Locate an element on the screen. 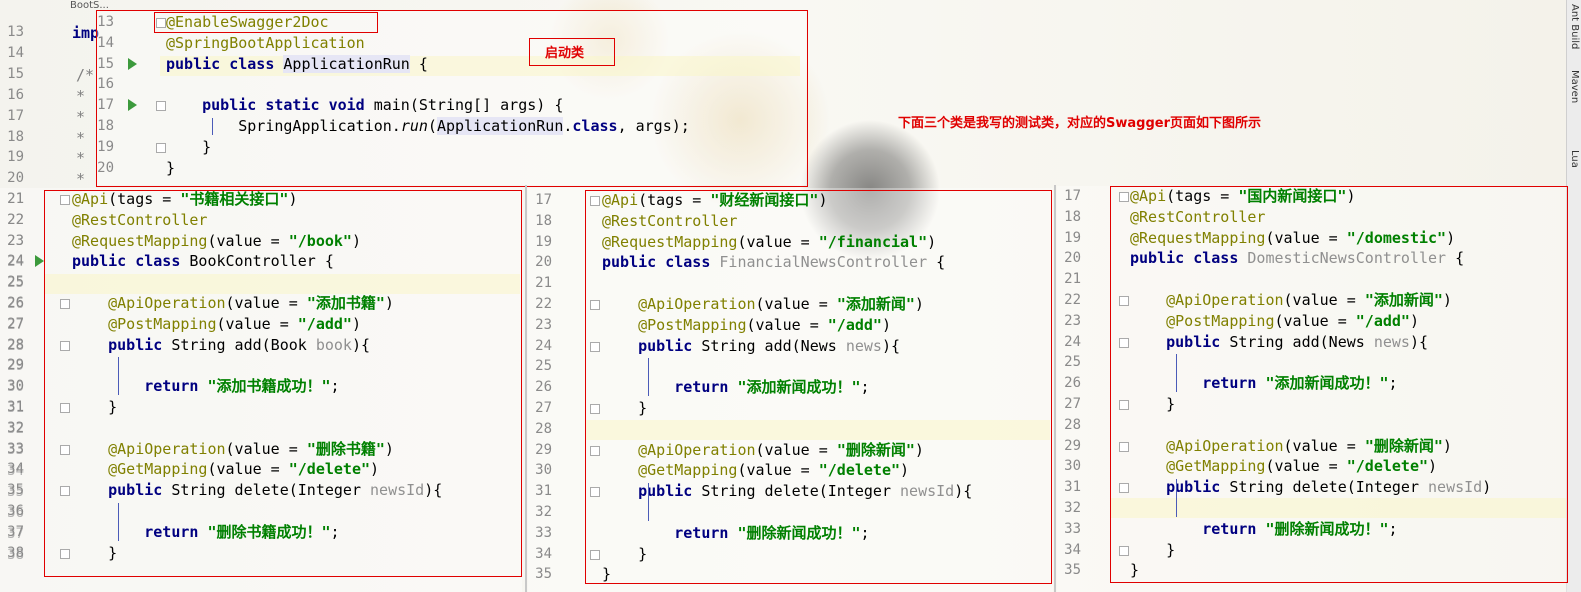 This screenshot has height=592, width=1581. line-number: 37 is located at coordinates (15, 531).